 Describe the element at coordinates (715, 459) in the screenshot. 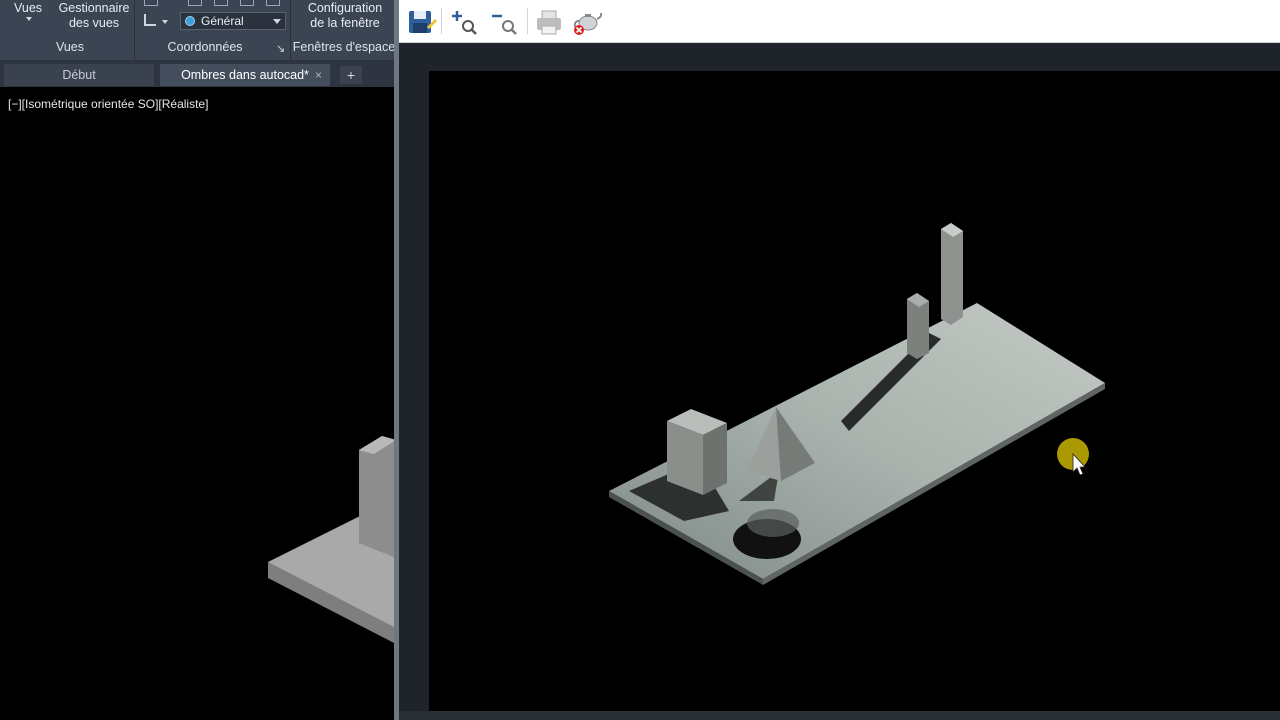

I see `render-cube-side` at that location.